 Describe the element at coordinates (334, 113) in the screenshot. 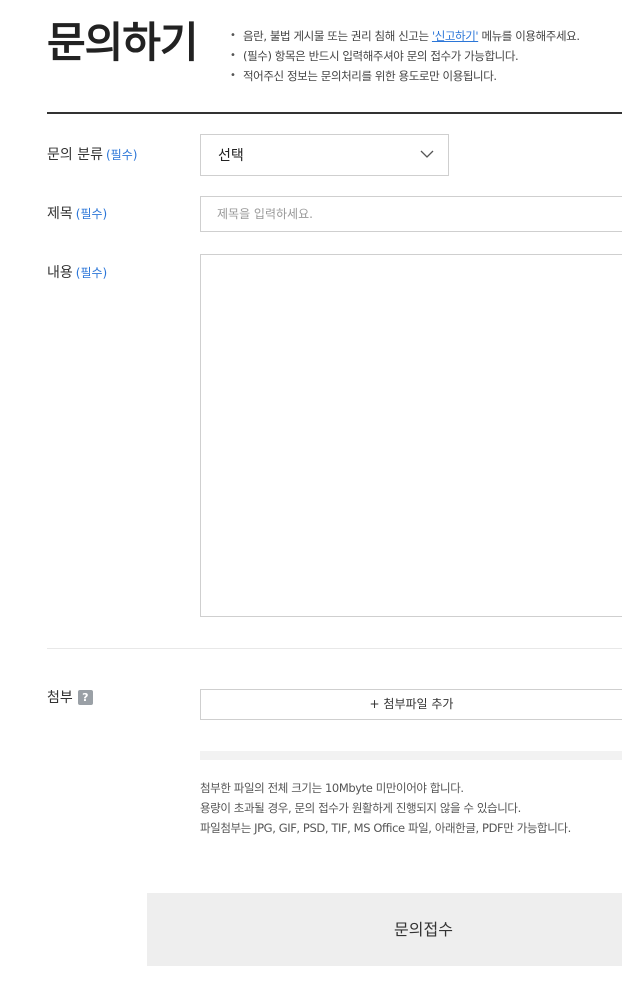

I see `header-divider` at that location.